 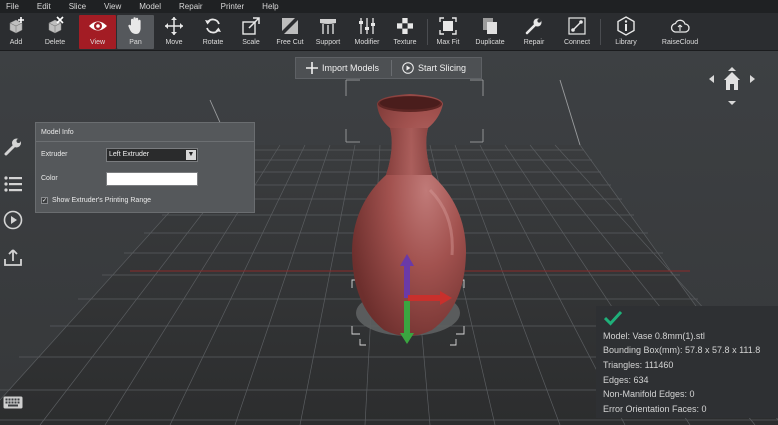 What do you see at coordinates (626, 380) in the screenshot?
I see `stats-edges: Edges: 634` at bounding box center [626, 380].